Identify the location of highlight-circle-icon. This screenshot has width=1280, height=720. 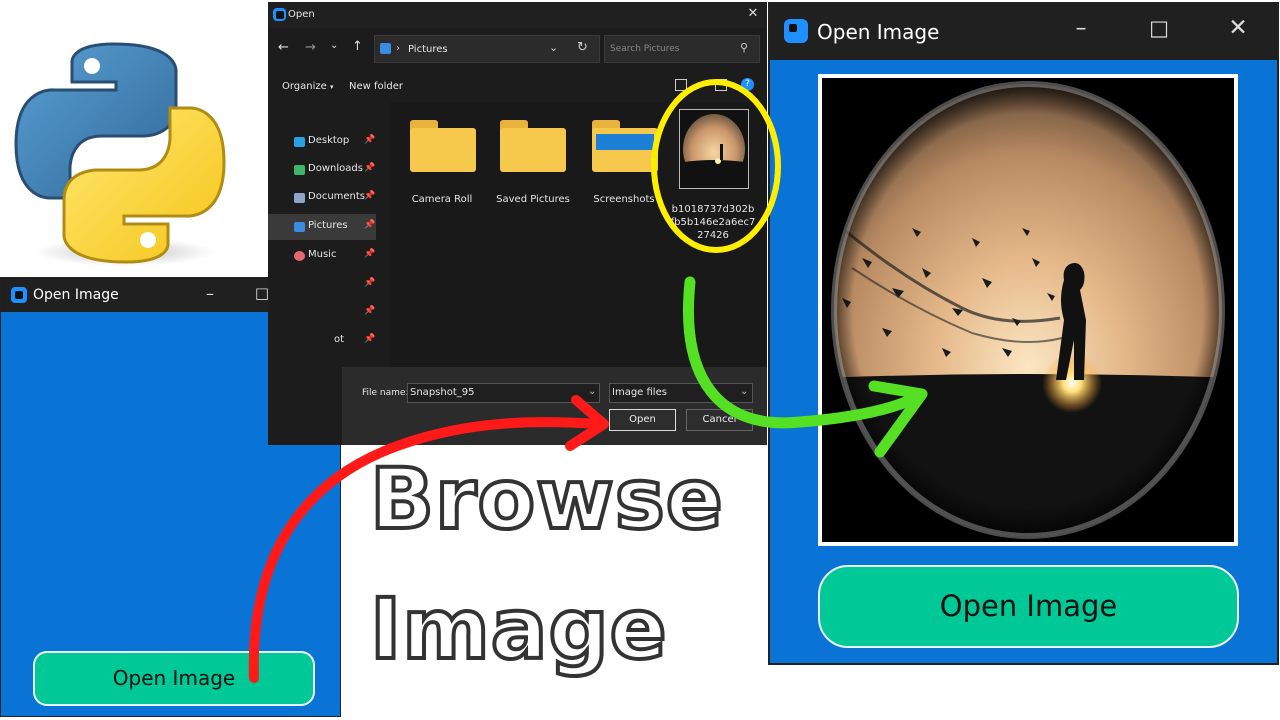
(716, 166).